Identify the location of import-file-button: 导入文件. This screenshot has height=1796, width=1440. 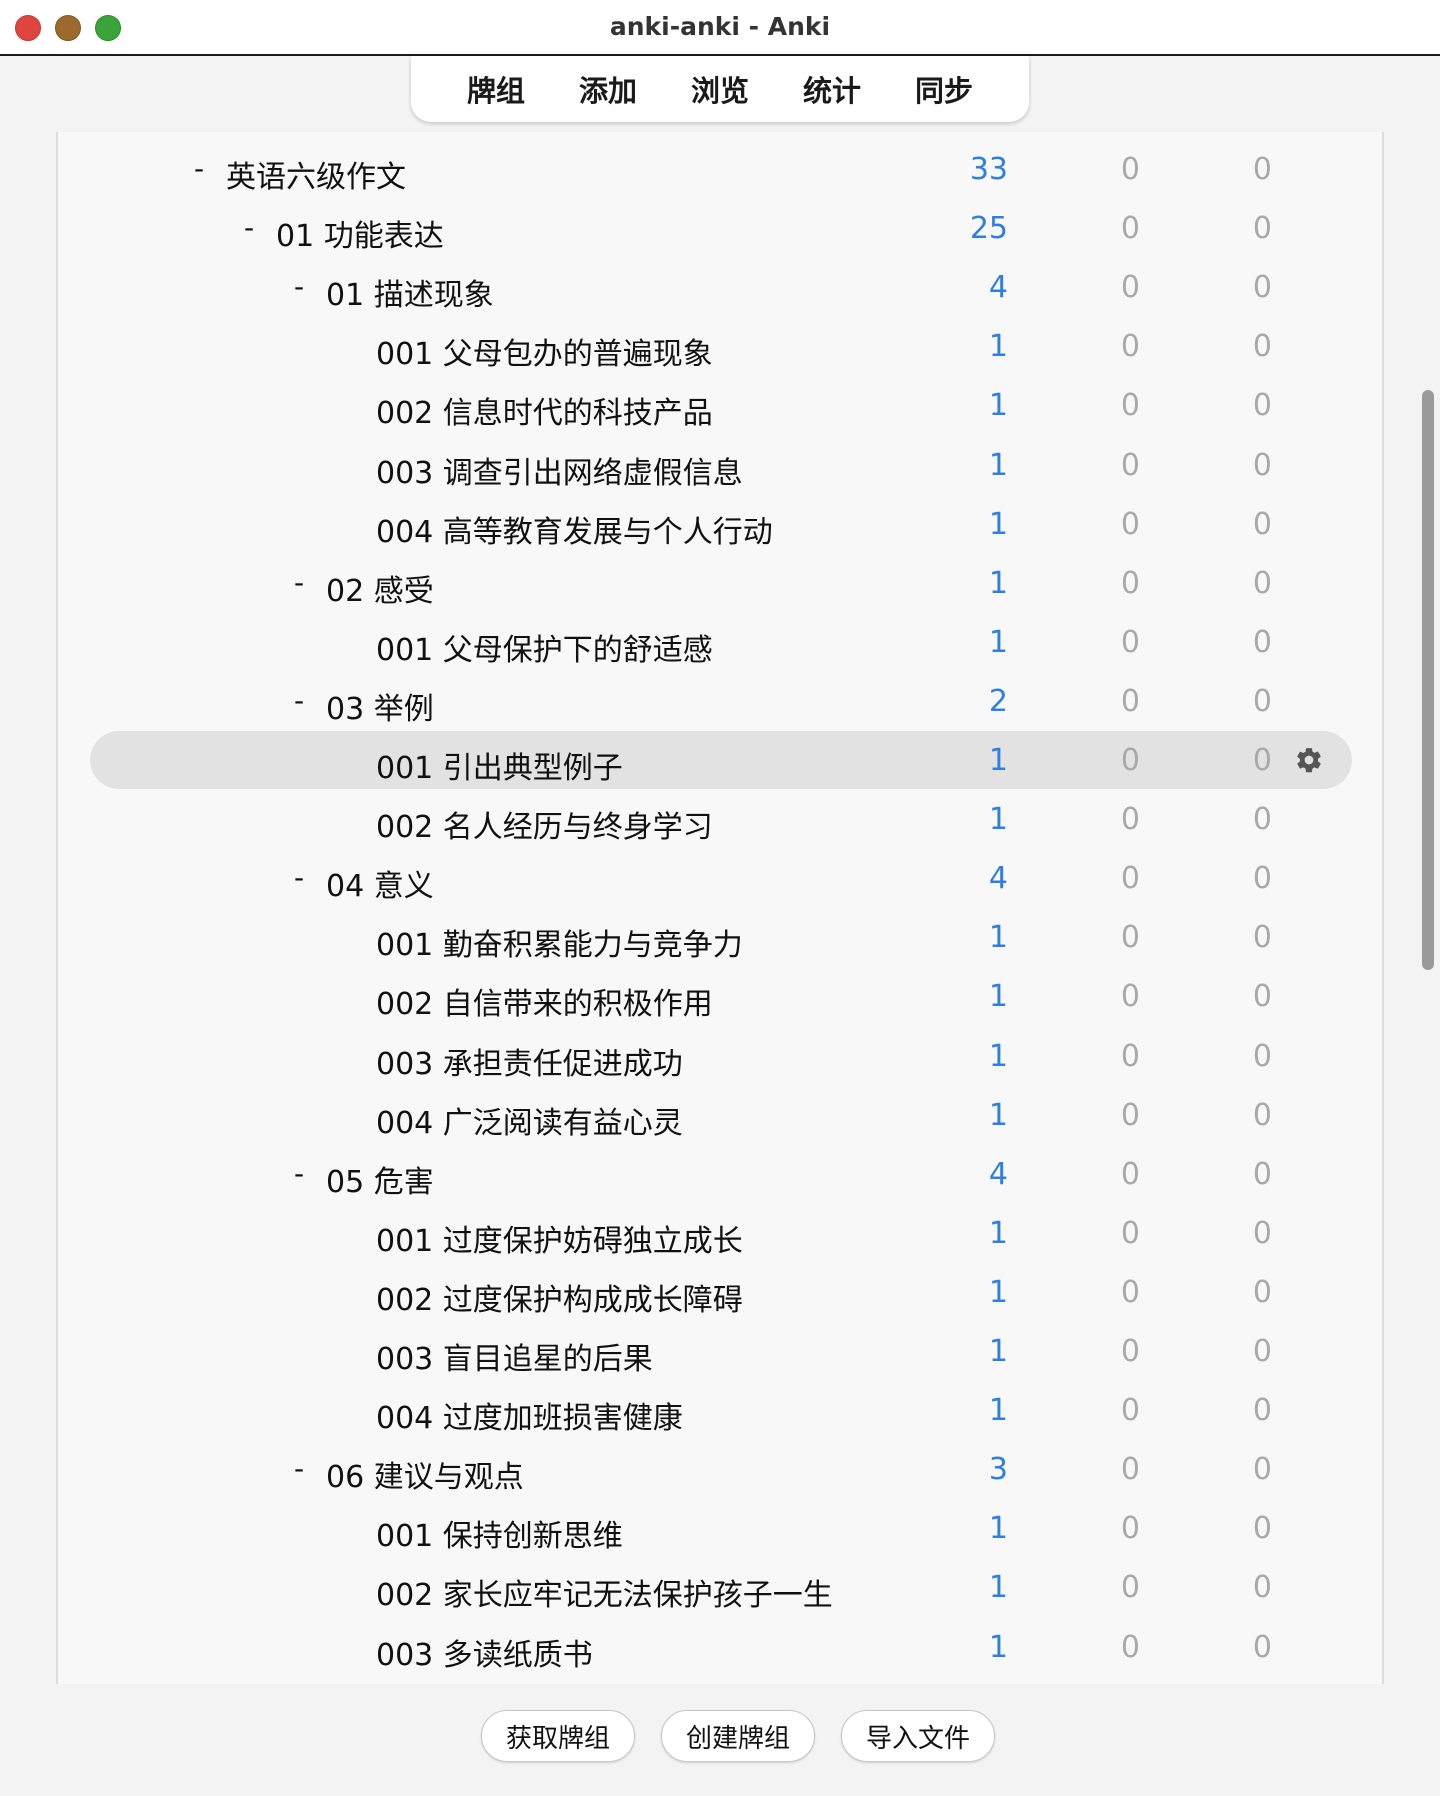
(918, 1736).